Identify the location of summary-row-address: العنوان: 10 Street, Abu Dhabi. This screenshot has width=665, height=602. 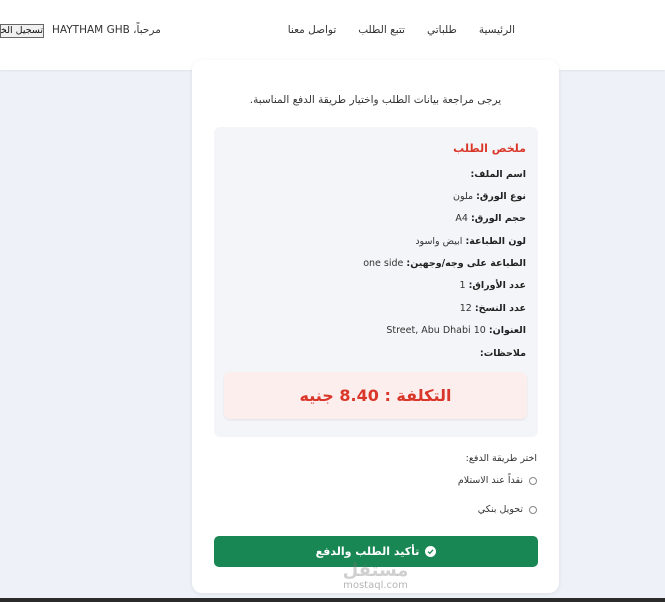
(456, 330).